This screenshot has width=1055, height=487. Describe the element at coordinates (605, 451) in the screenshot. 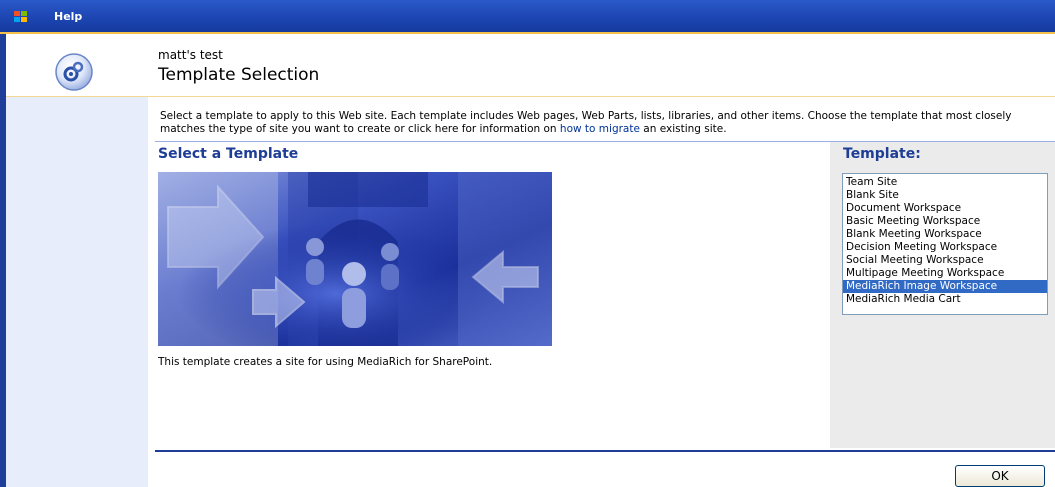

I see `footer-divider` at that location.